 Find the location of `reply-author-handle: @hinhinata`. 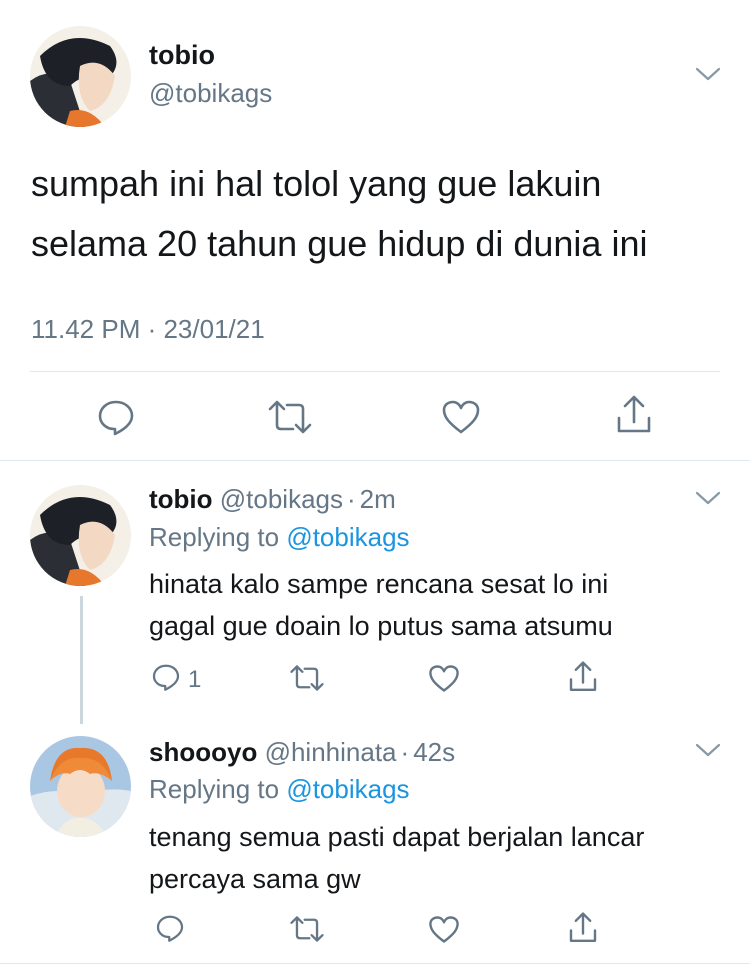

reply-author-handle: @hinhinata is located at coordinates (331, 752).